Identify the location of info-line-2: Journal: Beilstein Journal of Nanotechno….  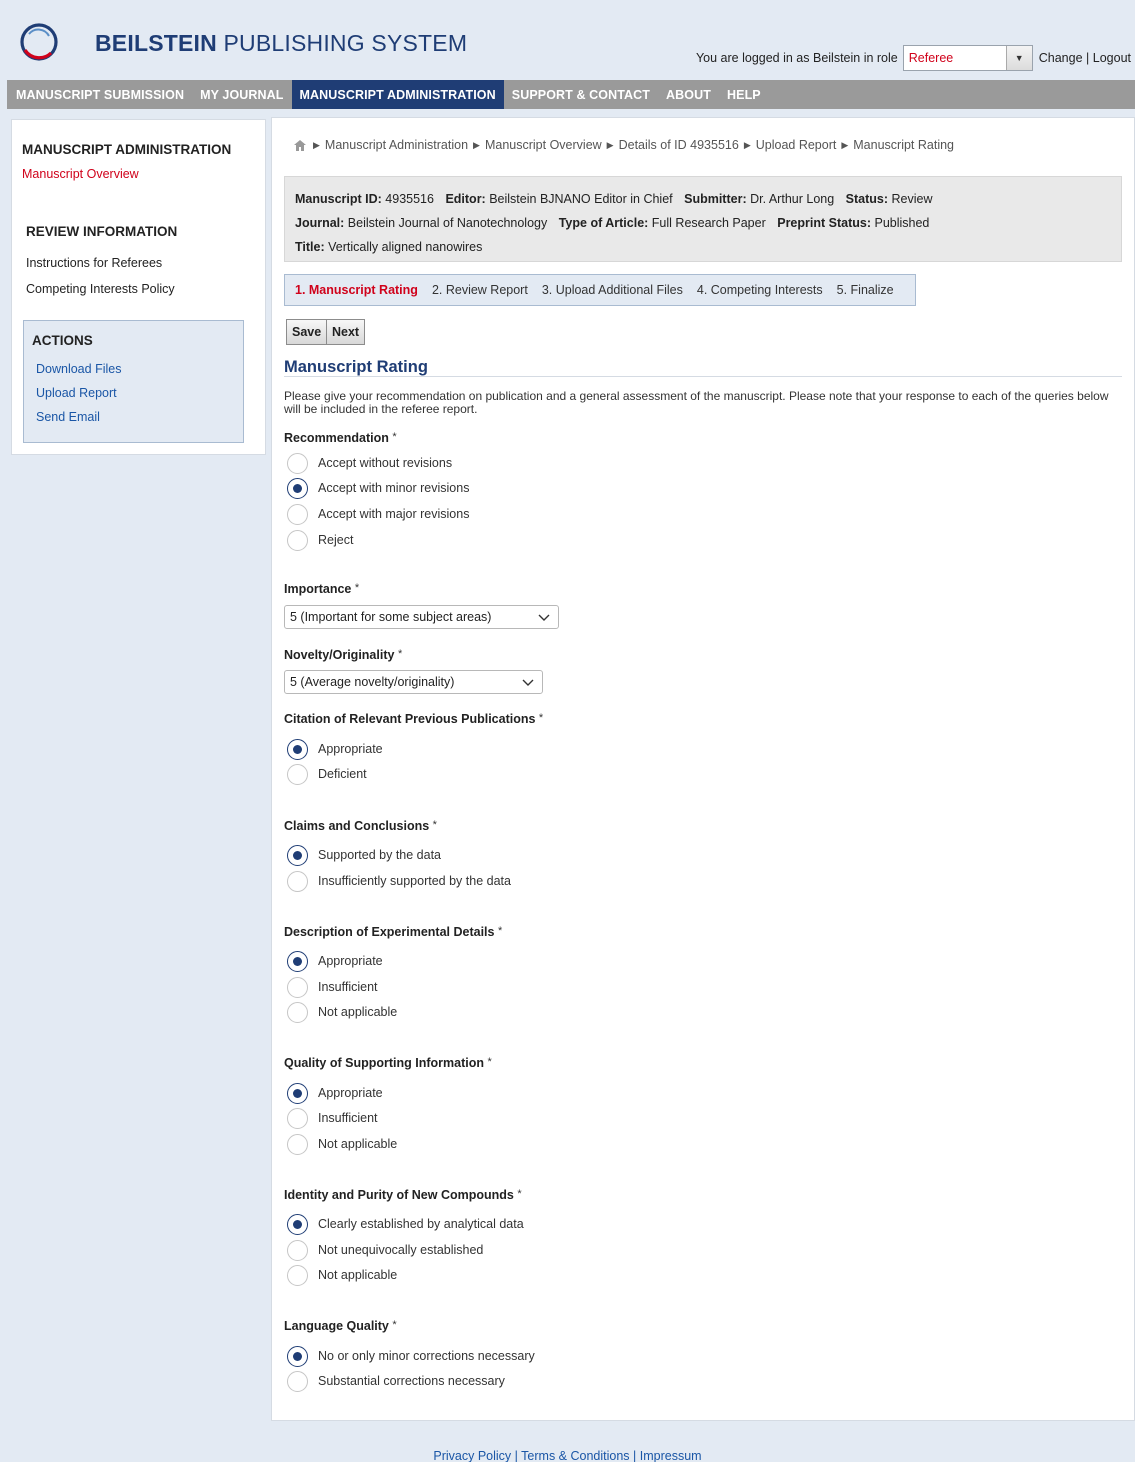
(703, 223).